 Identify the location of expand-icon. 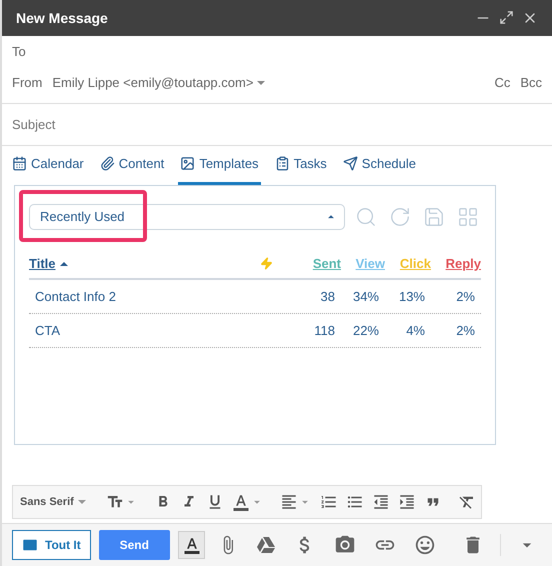
(506, 18).